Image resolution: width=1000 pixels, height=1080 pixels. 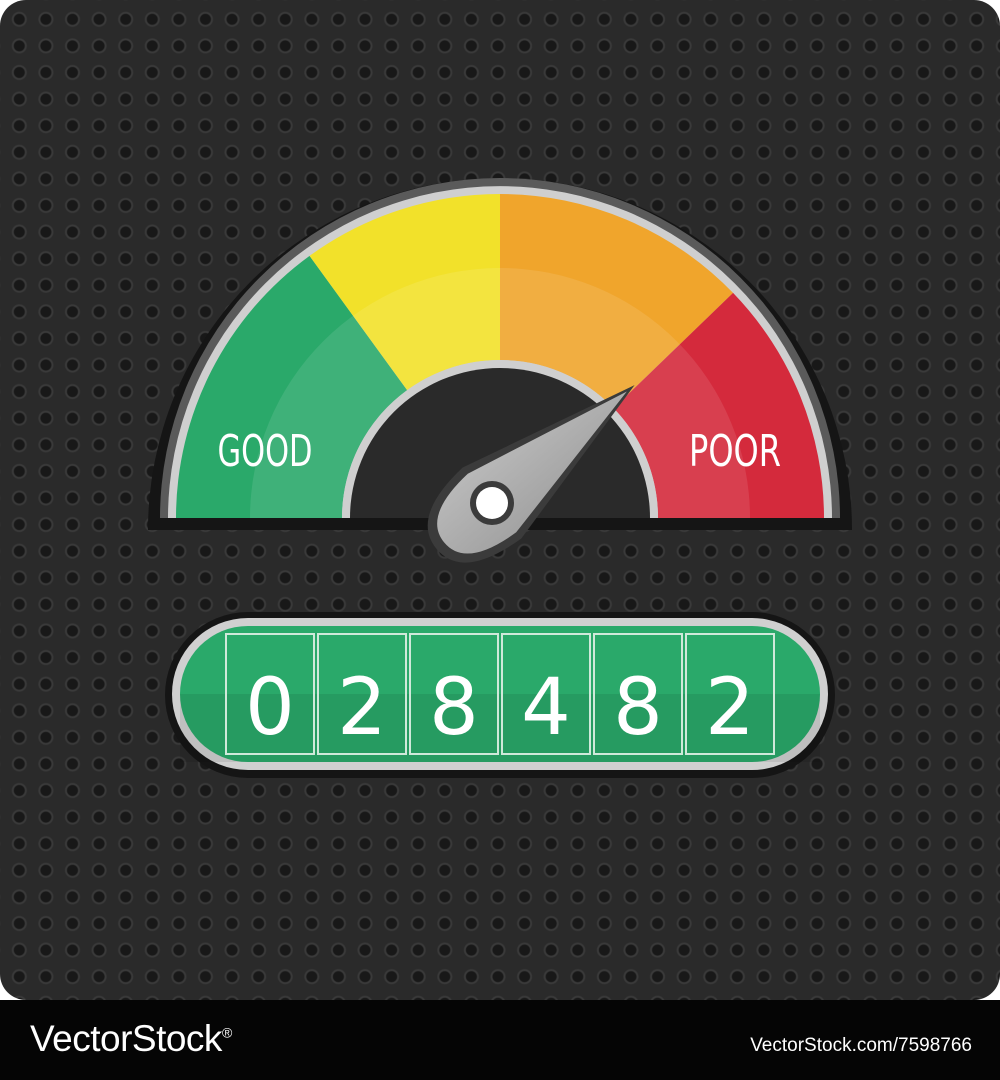 What do you see at coordinates (735, 451) in the screenshot?
I see `gauge-label-poor: POOR` at bounding box center [735, 451].